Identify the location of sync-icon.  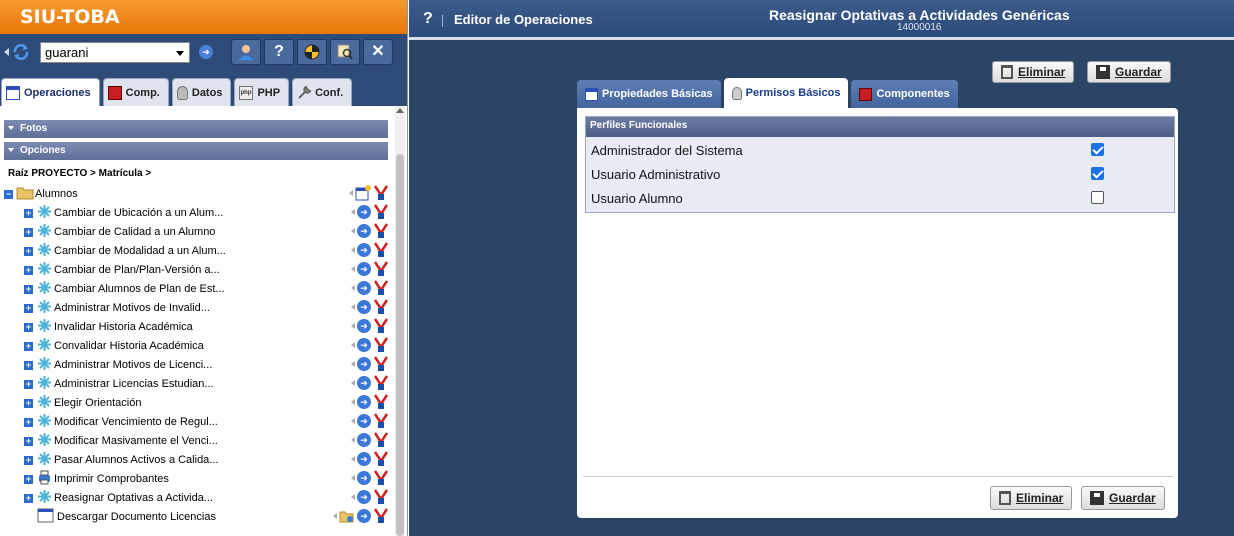
(21, 52).